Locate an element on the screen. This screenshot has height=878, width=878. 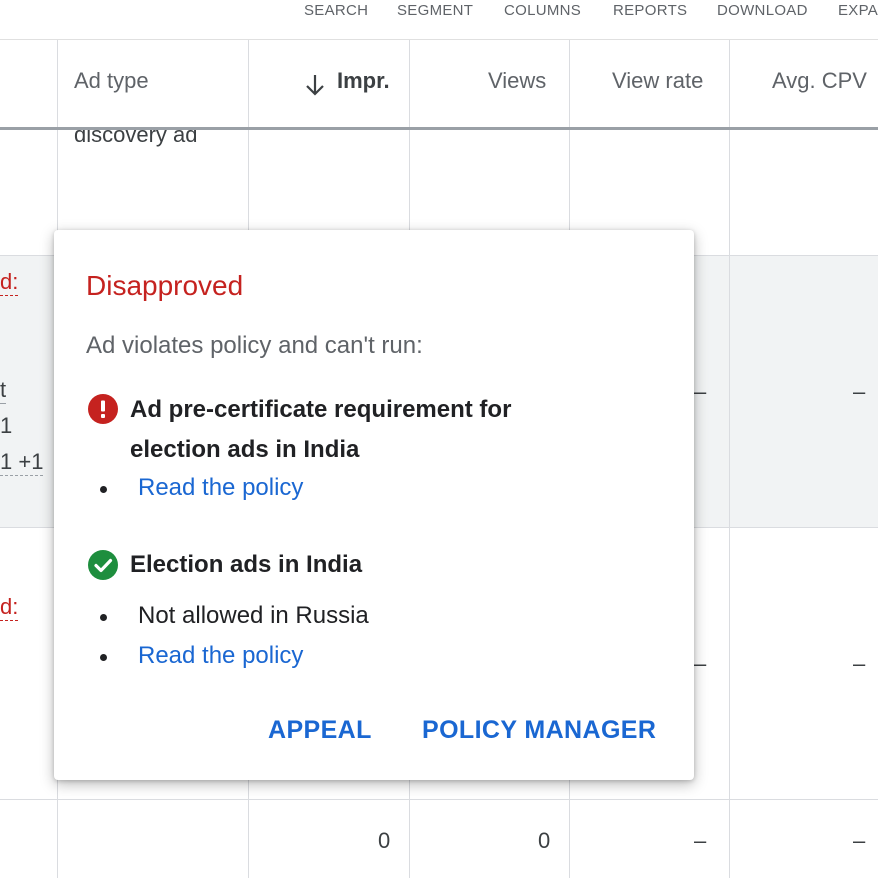
download-button: DOWNLOAD is located at coordinates (762, 10).